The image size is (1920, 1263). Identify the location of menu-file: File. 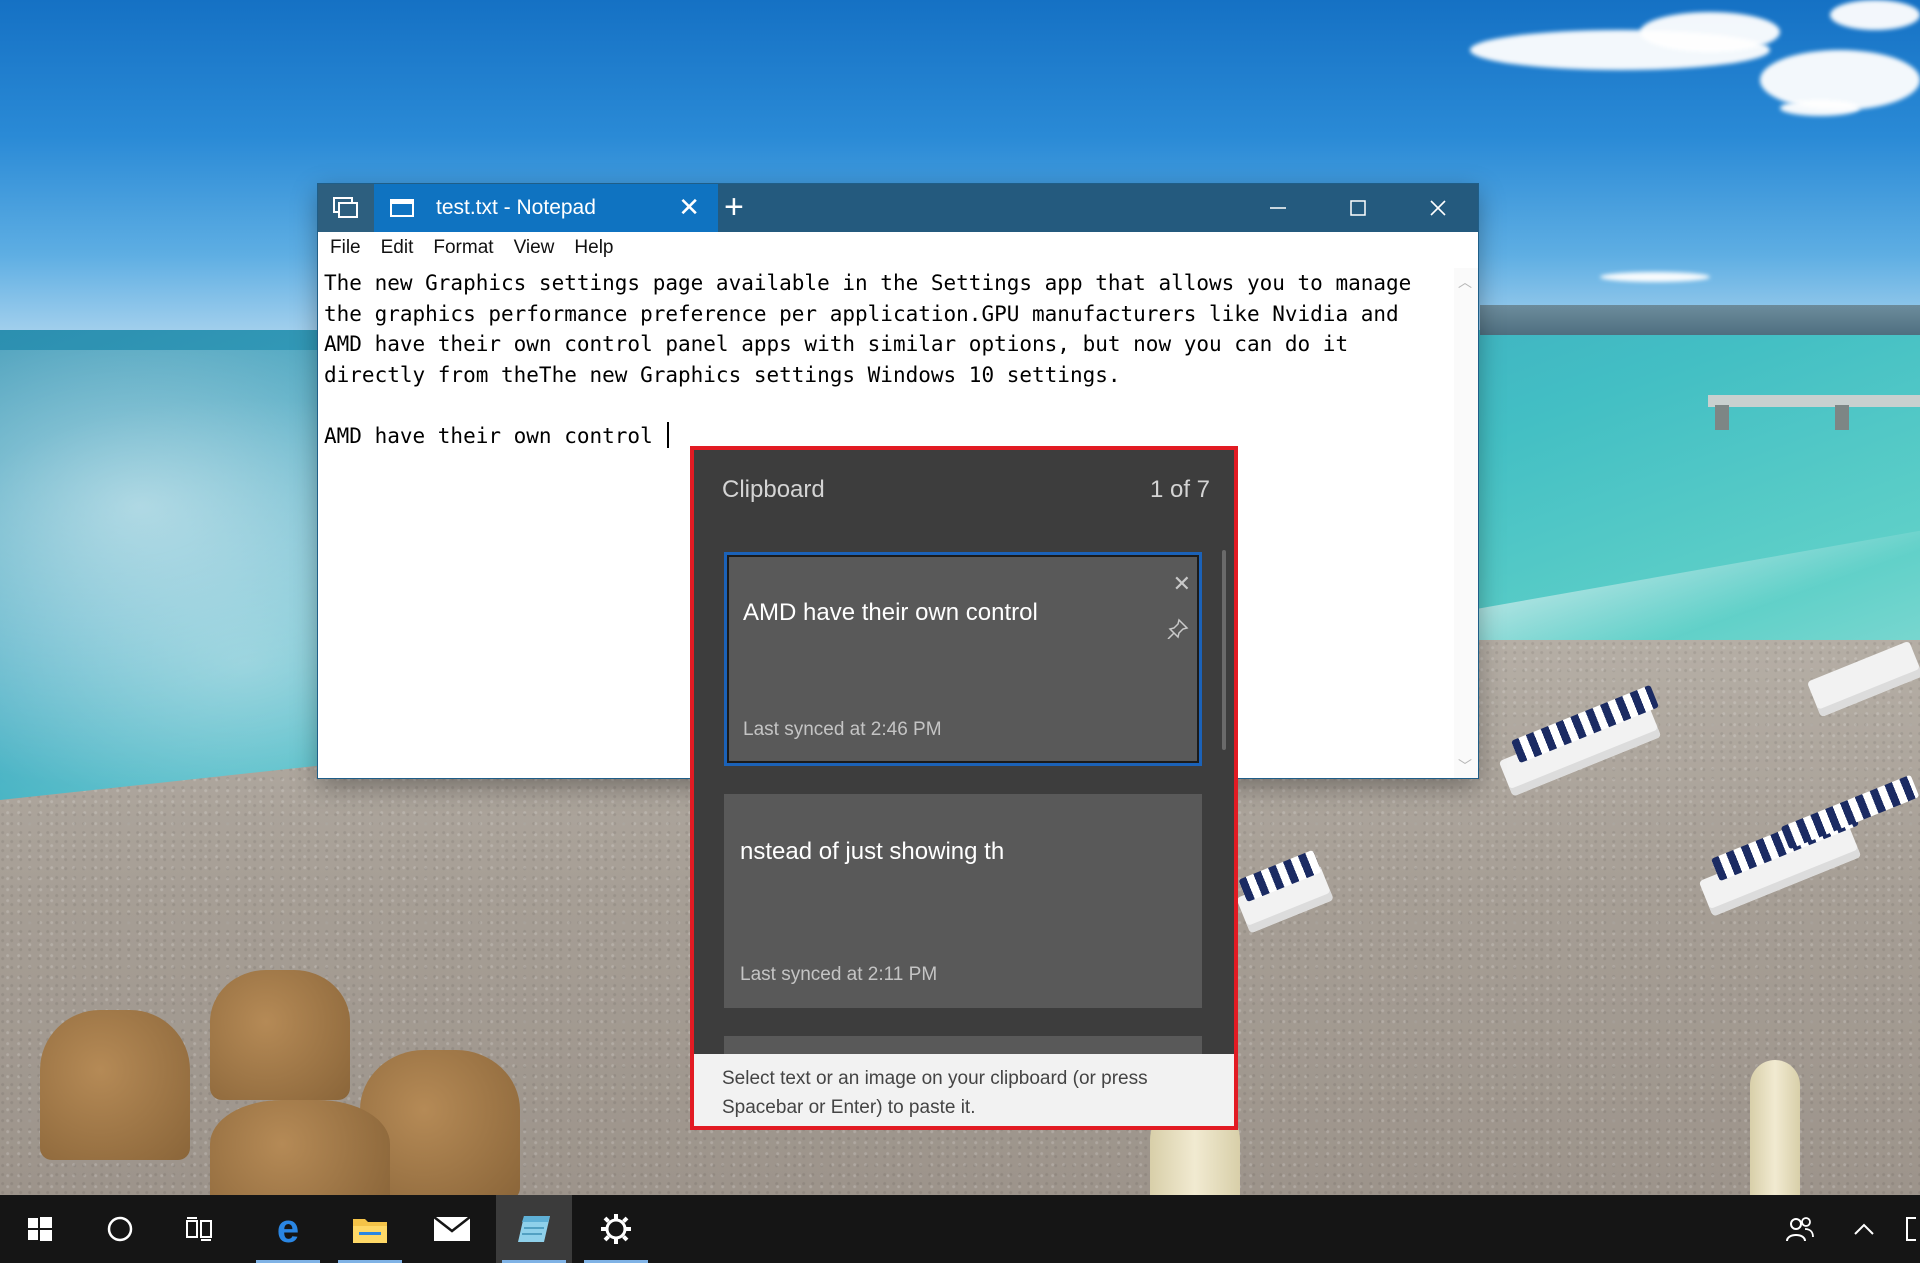
(345, 248).